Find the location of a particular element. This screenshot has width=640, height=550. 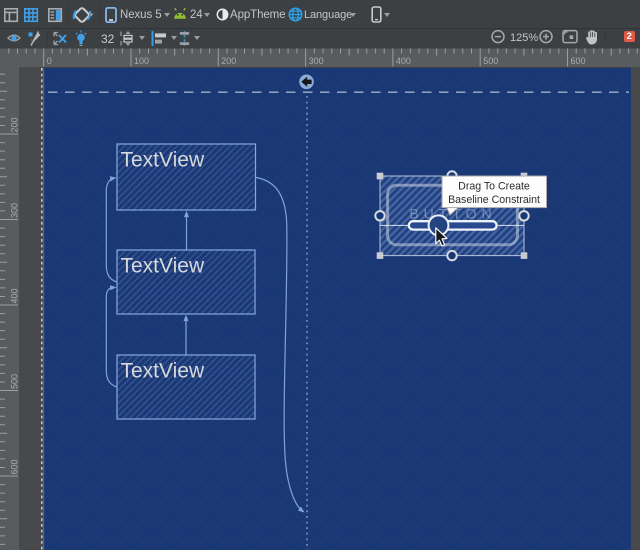

svg-text: Baseline Constraint is located at coordinates (494, 200).